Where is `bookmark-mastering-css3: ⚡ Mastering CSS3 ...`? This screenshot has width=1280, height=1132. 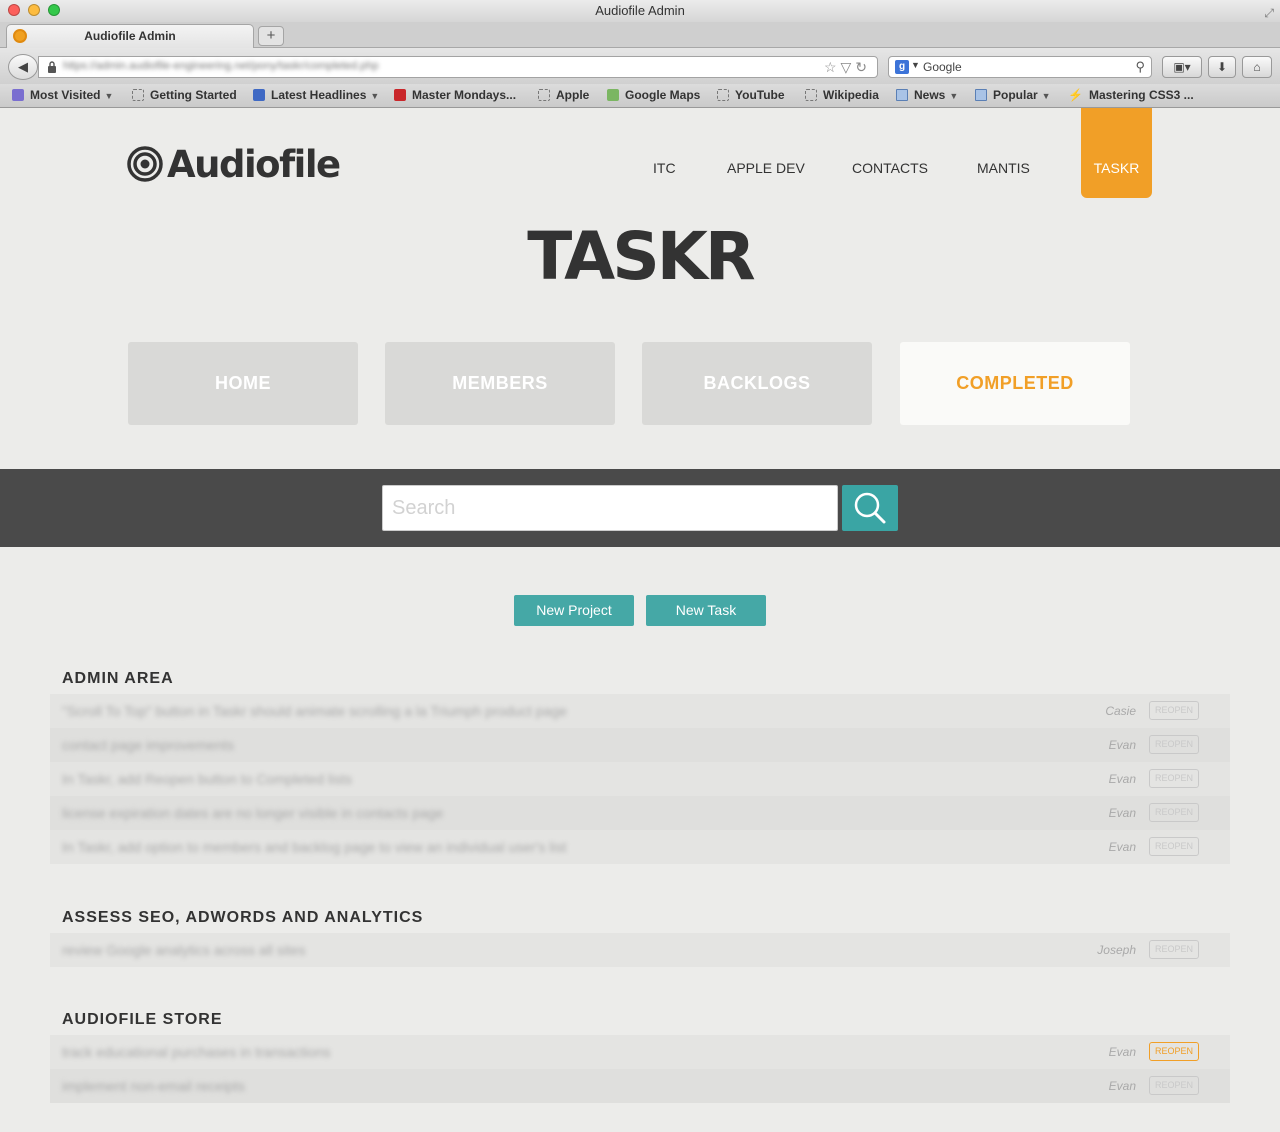 bookmark-mastering-css3: ⚡ Mastering CSS3 ... is located at coordinates (1131, 95).